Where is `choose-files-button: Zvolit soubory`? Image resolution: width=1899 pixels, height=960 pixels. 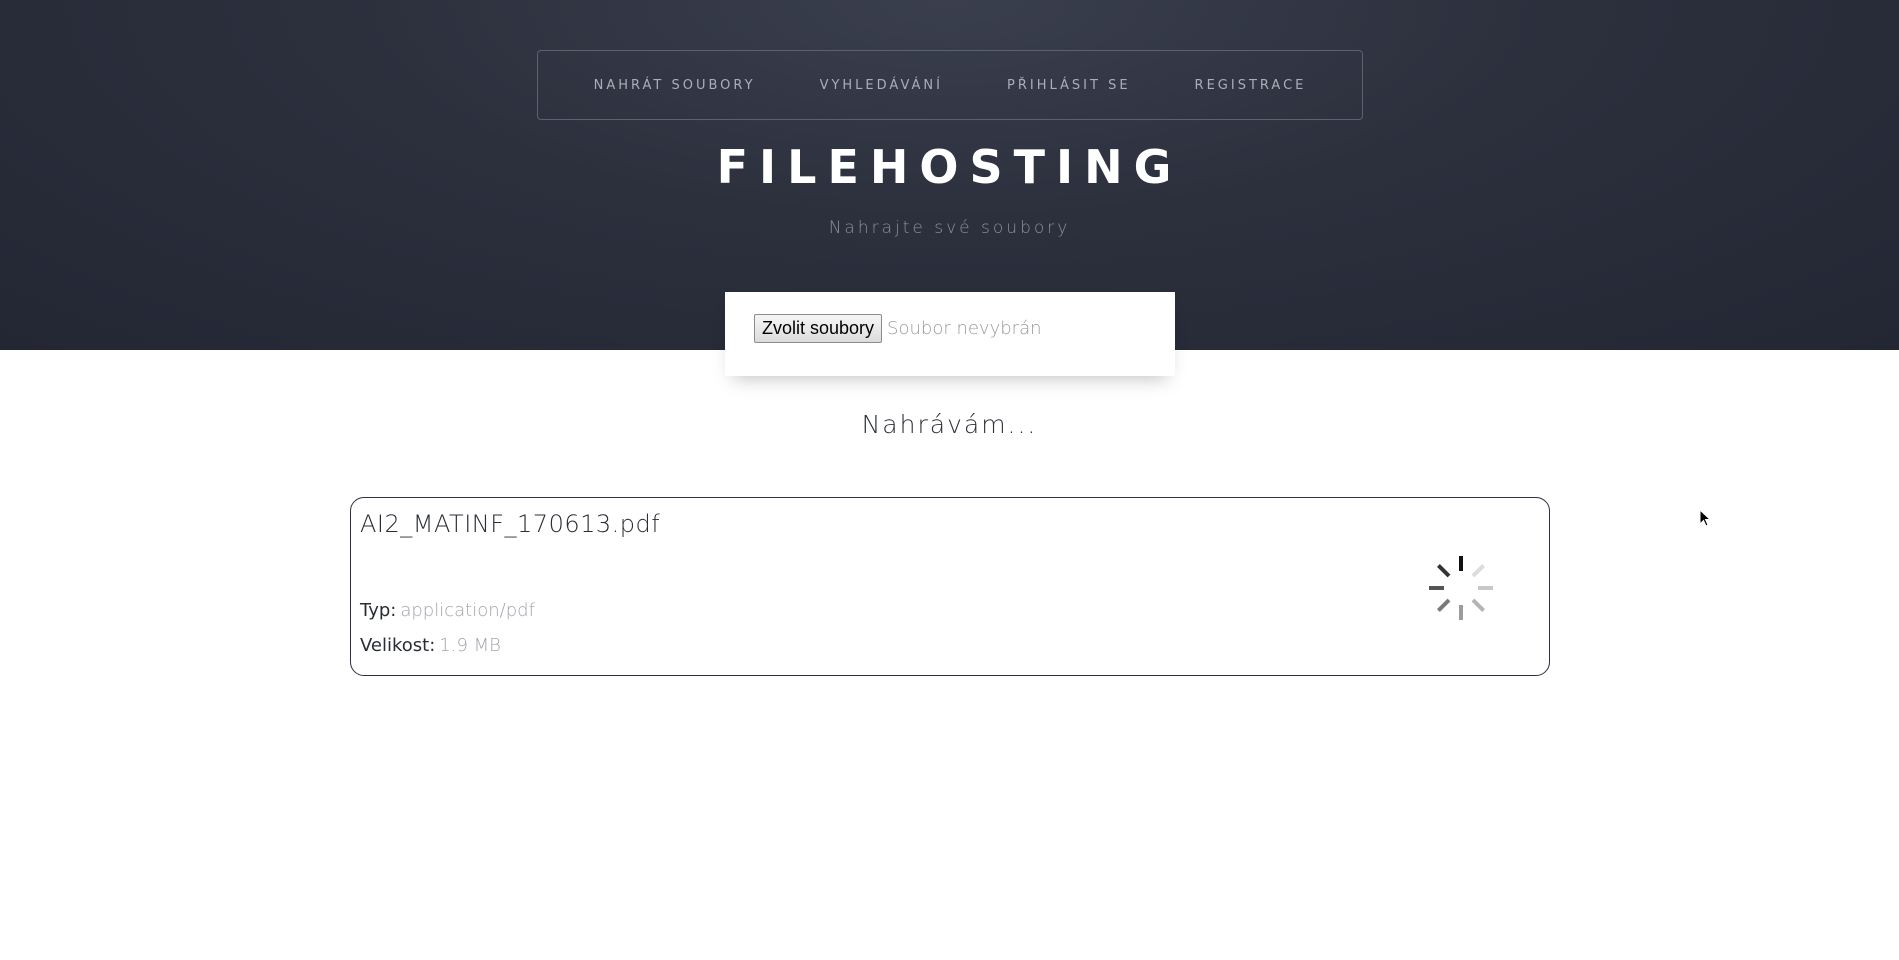
choose-files-button: Zvolit soubory is located at coordinates (818, 328).